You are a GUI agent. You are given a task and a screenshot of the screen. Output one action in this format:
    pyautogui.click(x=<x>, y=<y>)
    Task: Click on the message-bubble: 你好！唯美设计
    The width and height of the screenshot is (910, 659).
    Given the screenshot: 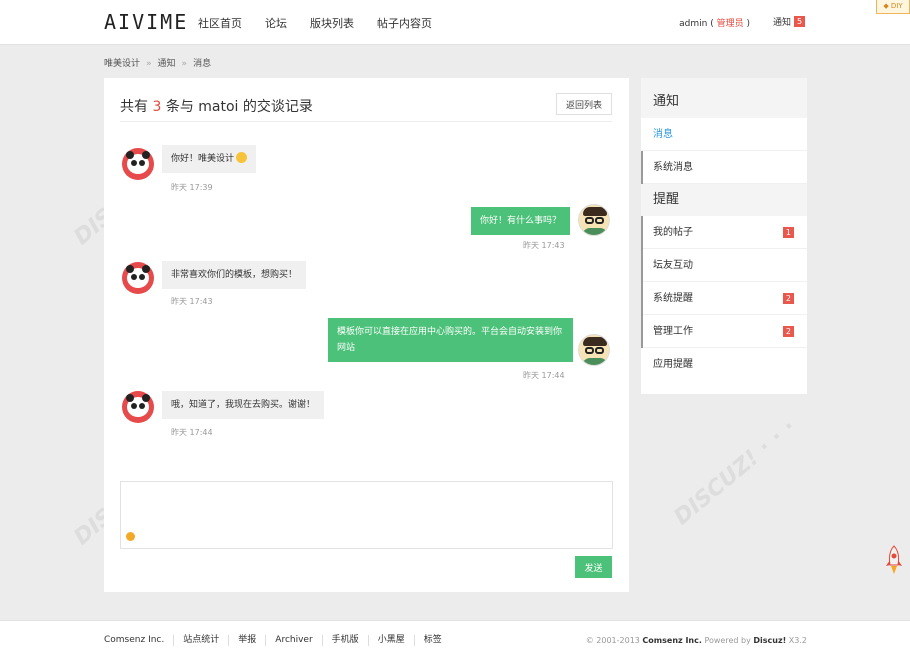 What is the action you would take?
    pyautogui.click(x=209, y=159)
    